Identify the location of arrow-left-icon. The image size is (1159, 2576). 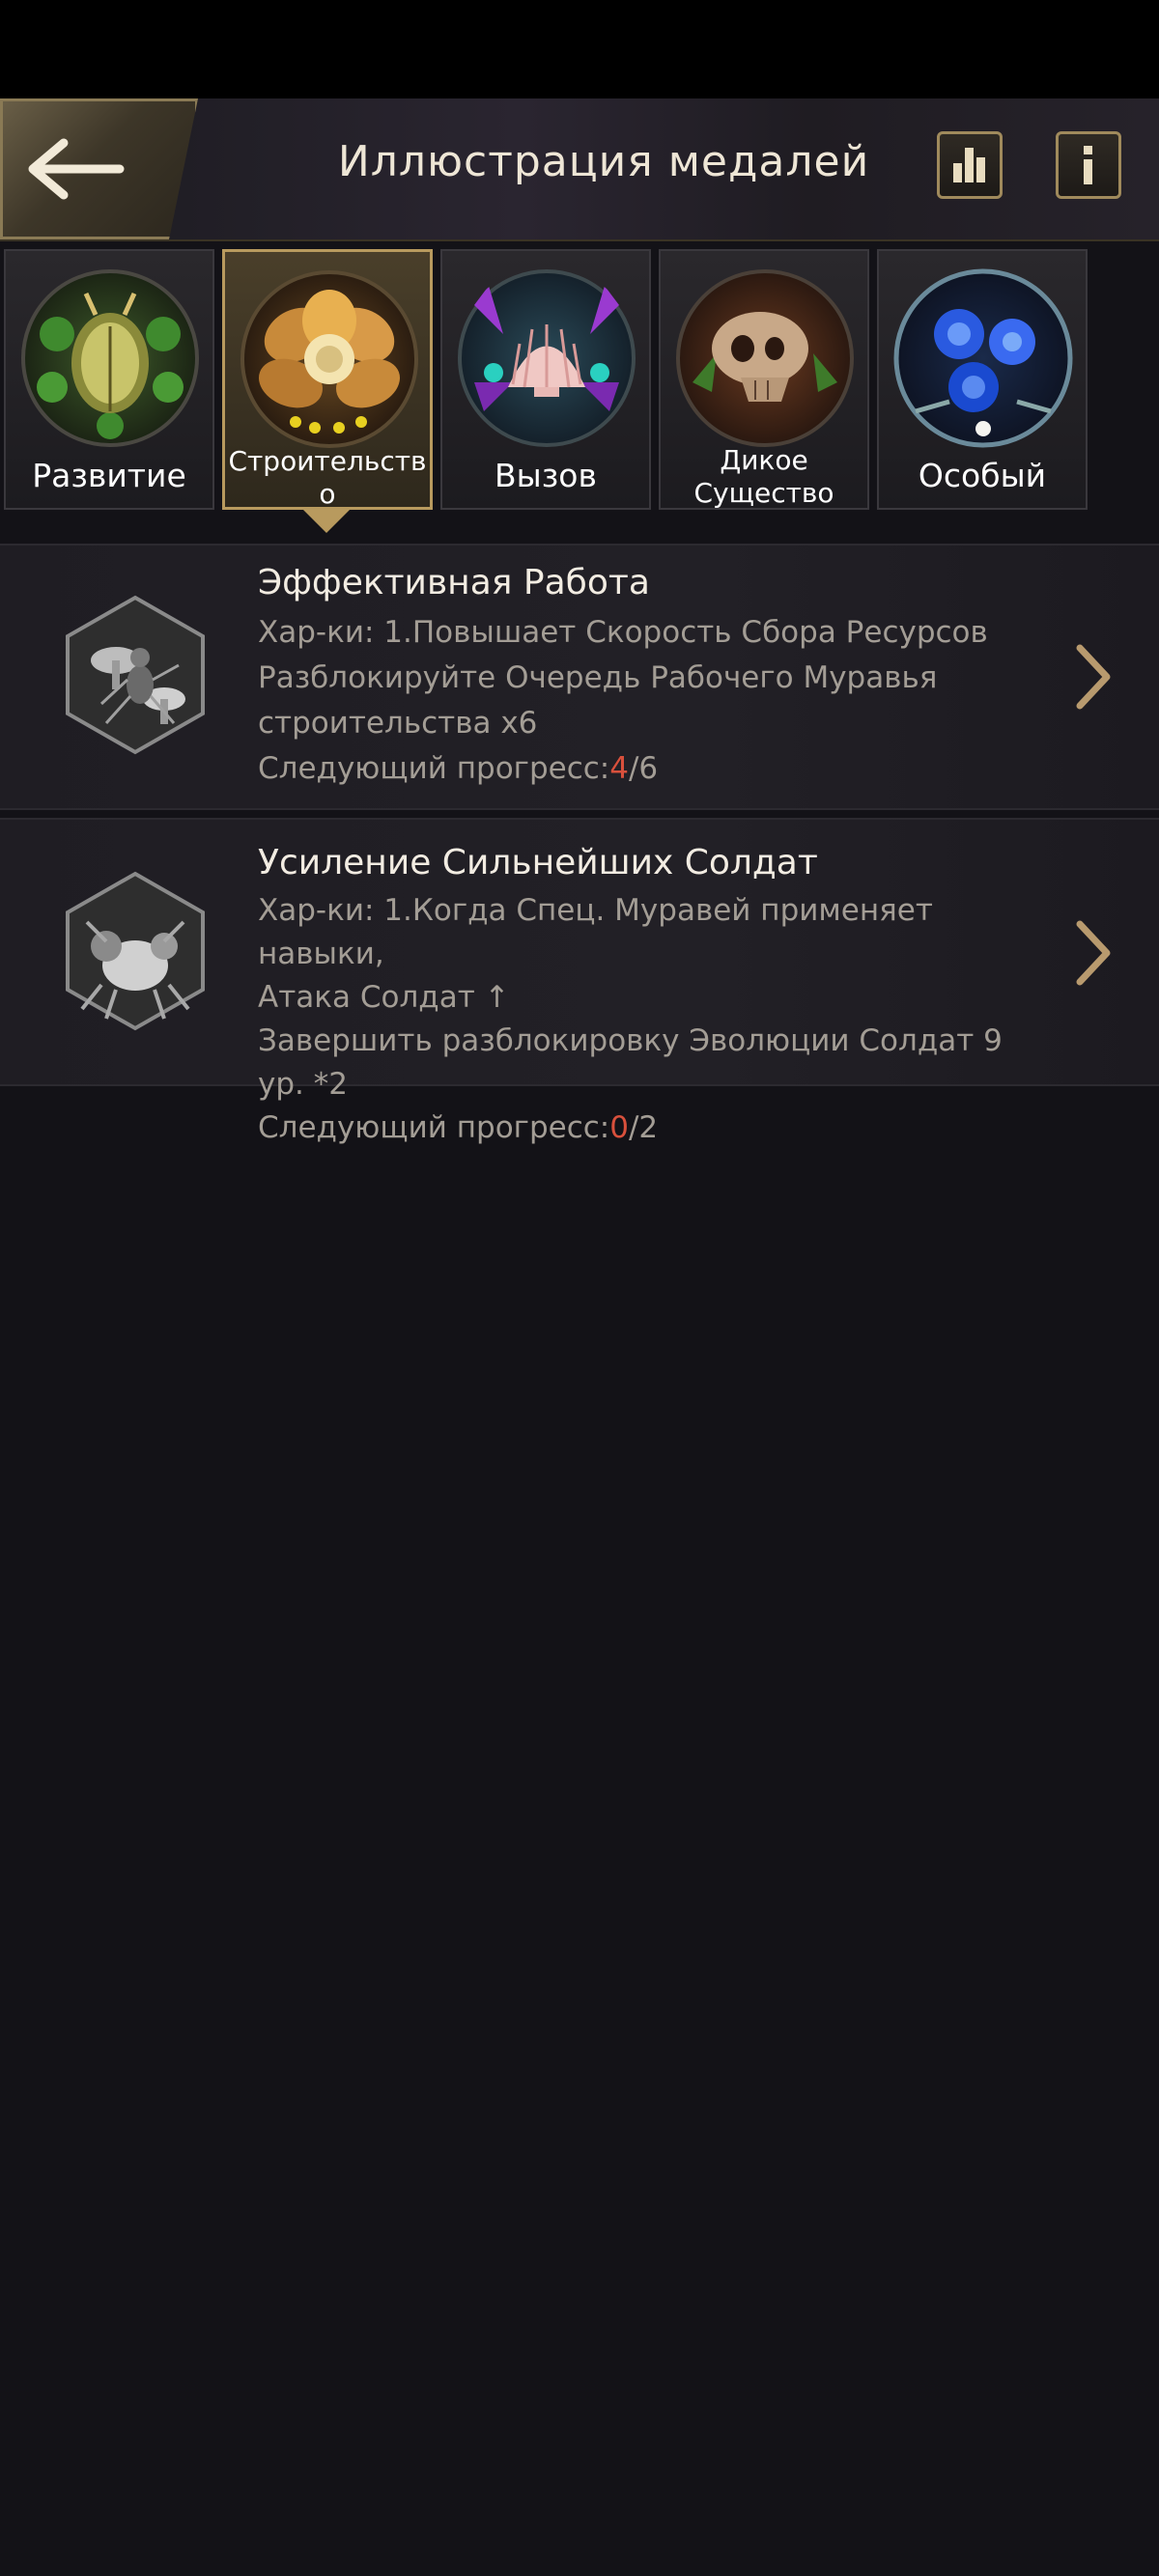
(77, 169).